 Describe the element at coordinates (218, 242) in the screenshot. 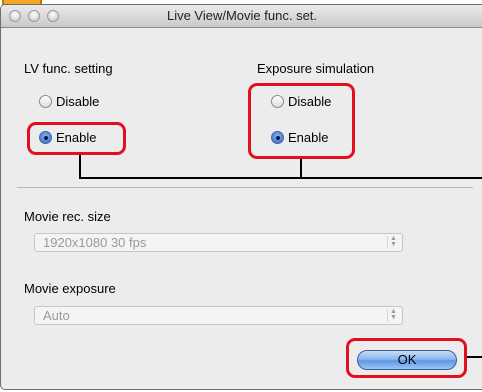

I see `movie-rec-size-select: 1920x1080 30 fps ▲ ▼` at that location.